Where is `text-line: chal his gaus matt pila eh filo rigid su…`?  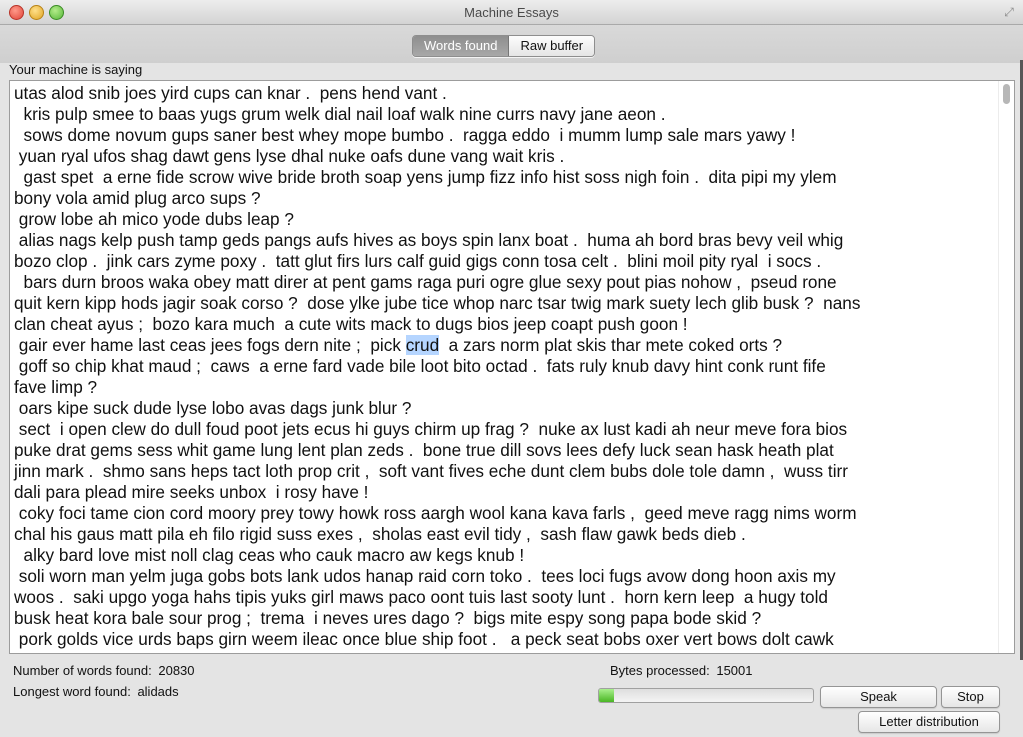 text-line: chal his gaus matt pila eh filo rigid su… is located at coordinates (380, 534).